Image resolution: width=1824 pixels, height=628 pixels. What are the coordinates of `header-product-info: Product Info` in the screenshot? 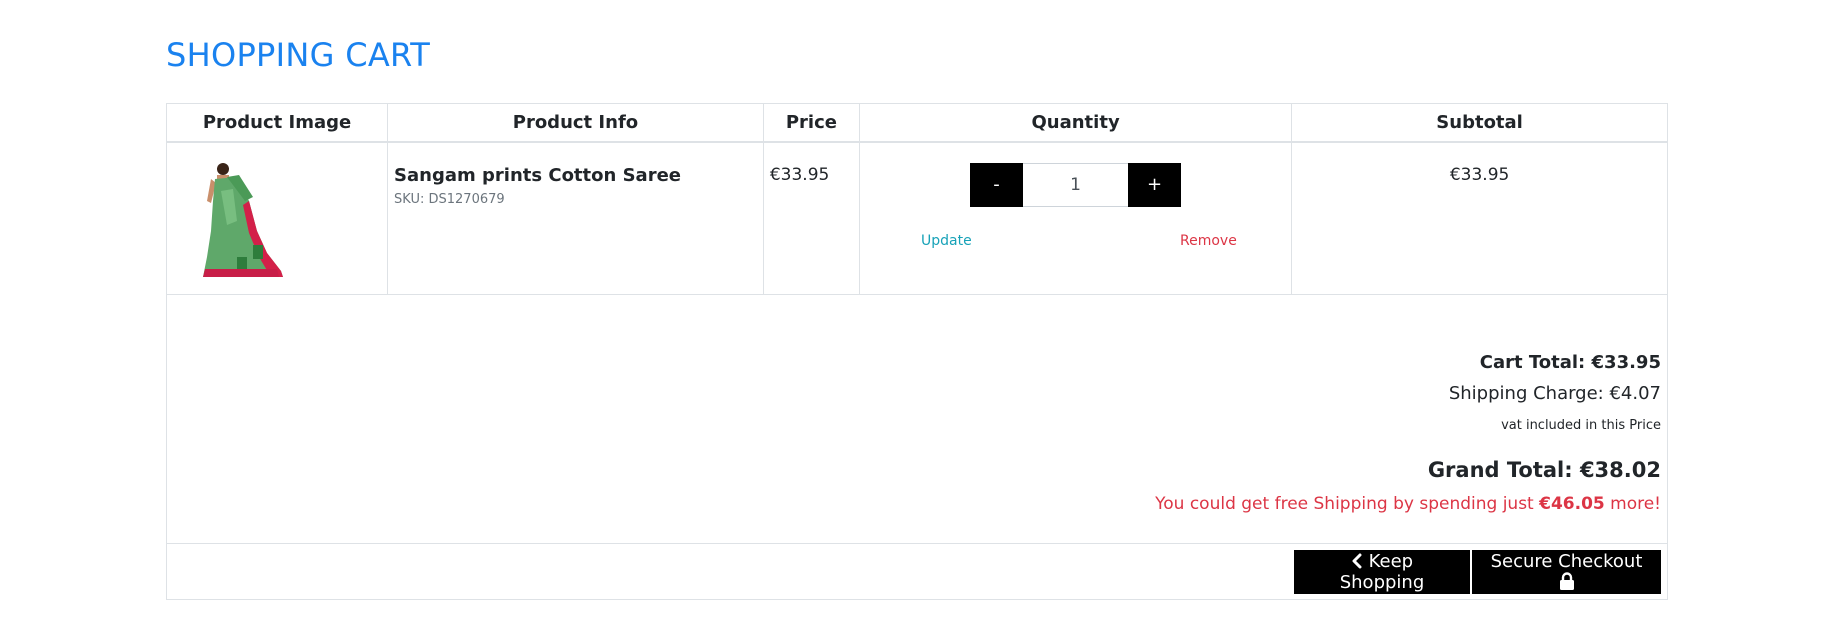 It's located at (575, 123).